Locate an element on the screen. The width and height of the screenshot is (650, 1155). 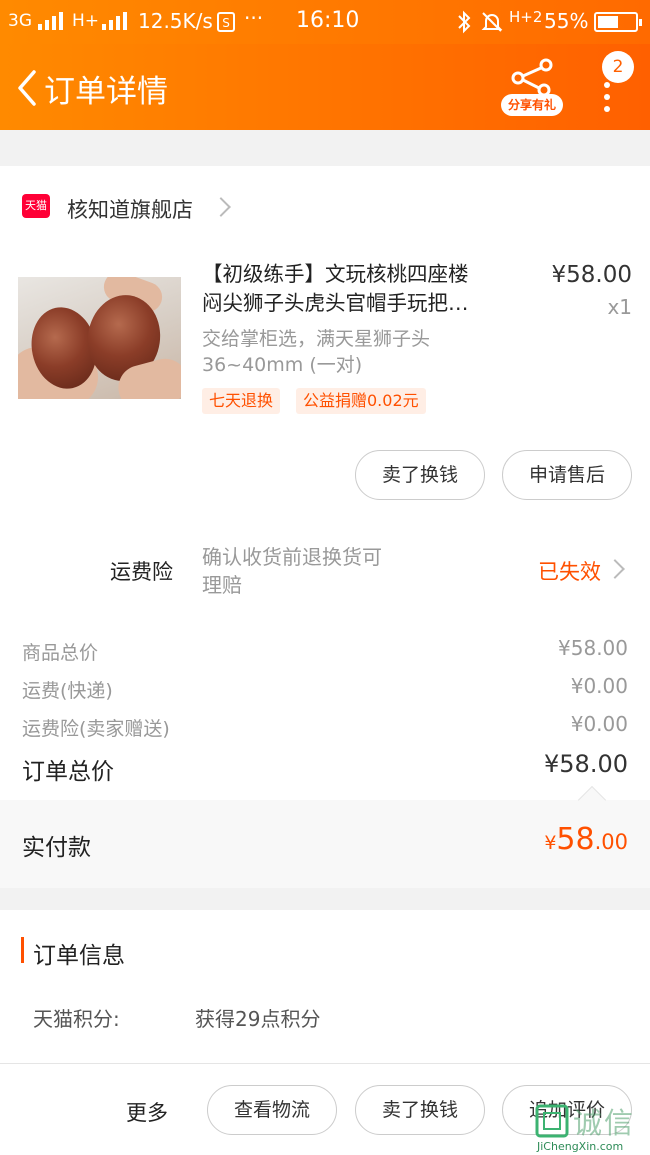
order-info-card is located at coordinates (325, 990).